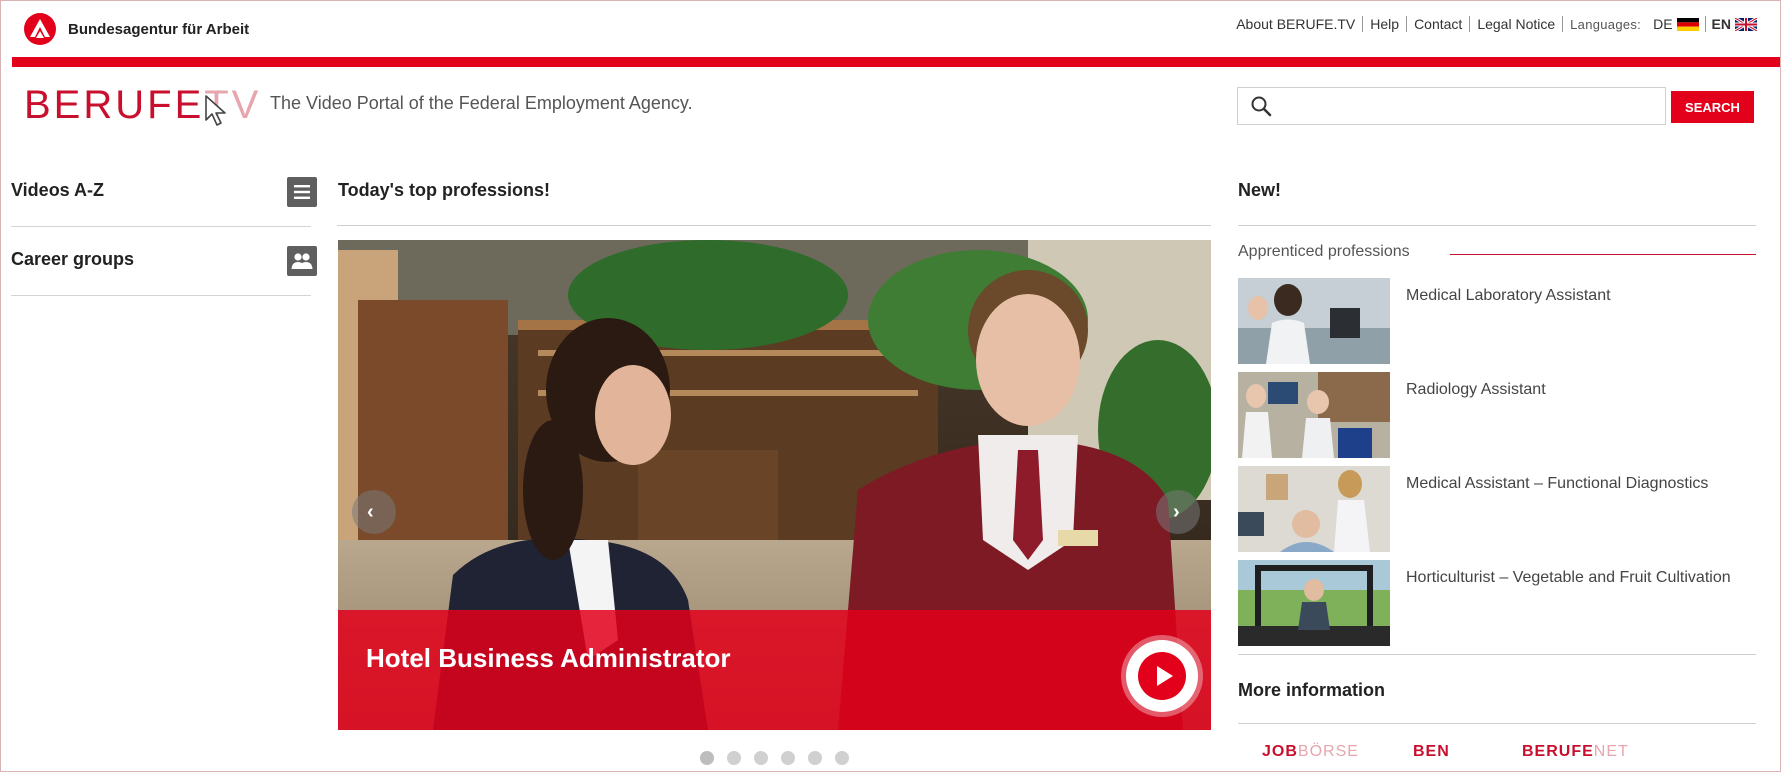  What do you see at coordinates (40, 29) in the screenshot?
I see `agency-logo-icon` at bounding box center [40, 29].